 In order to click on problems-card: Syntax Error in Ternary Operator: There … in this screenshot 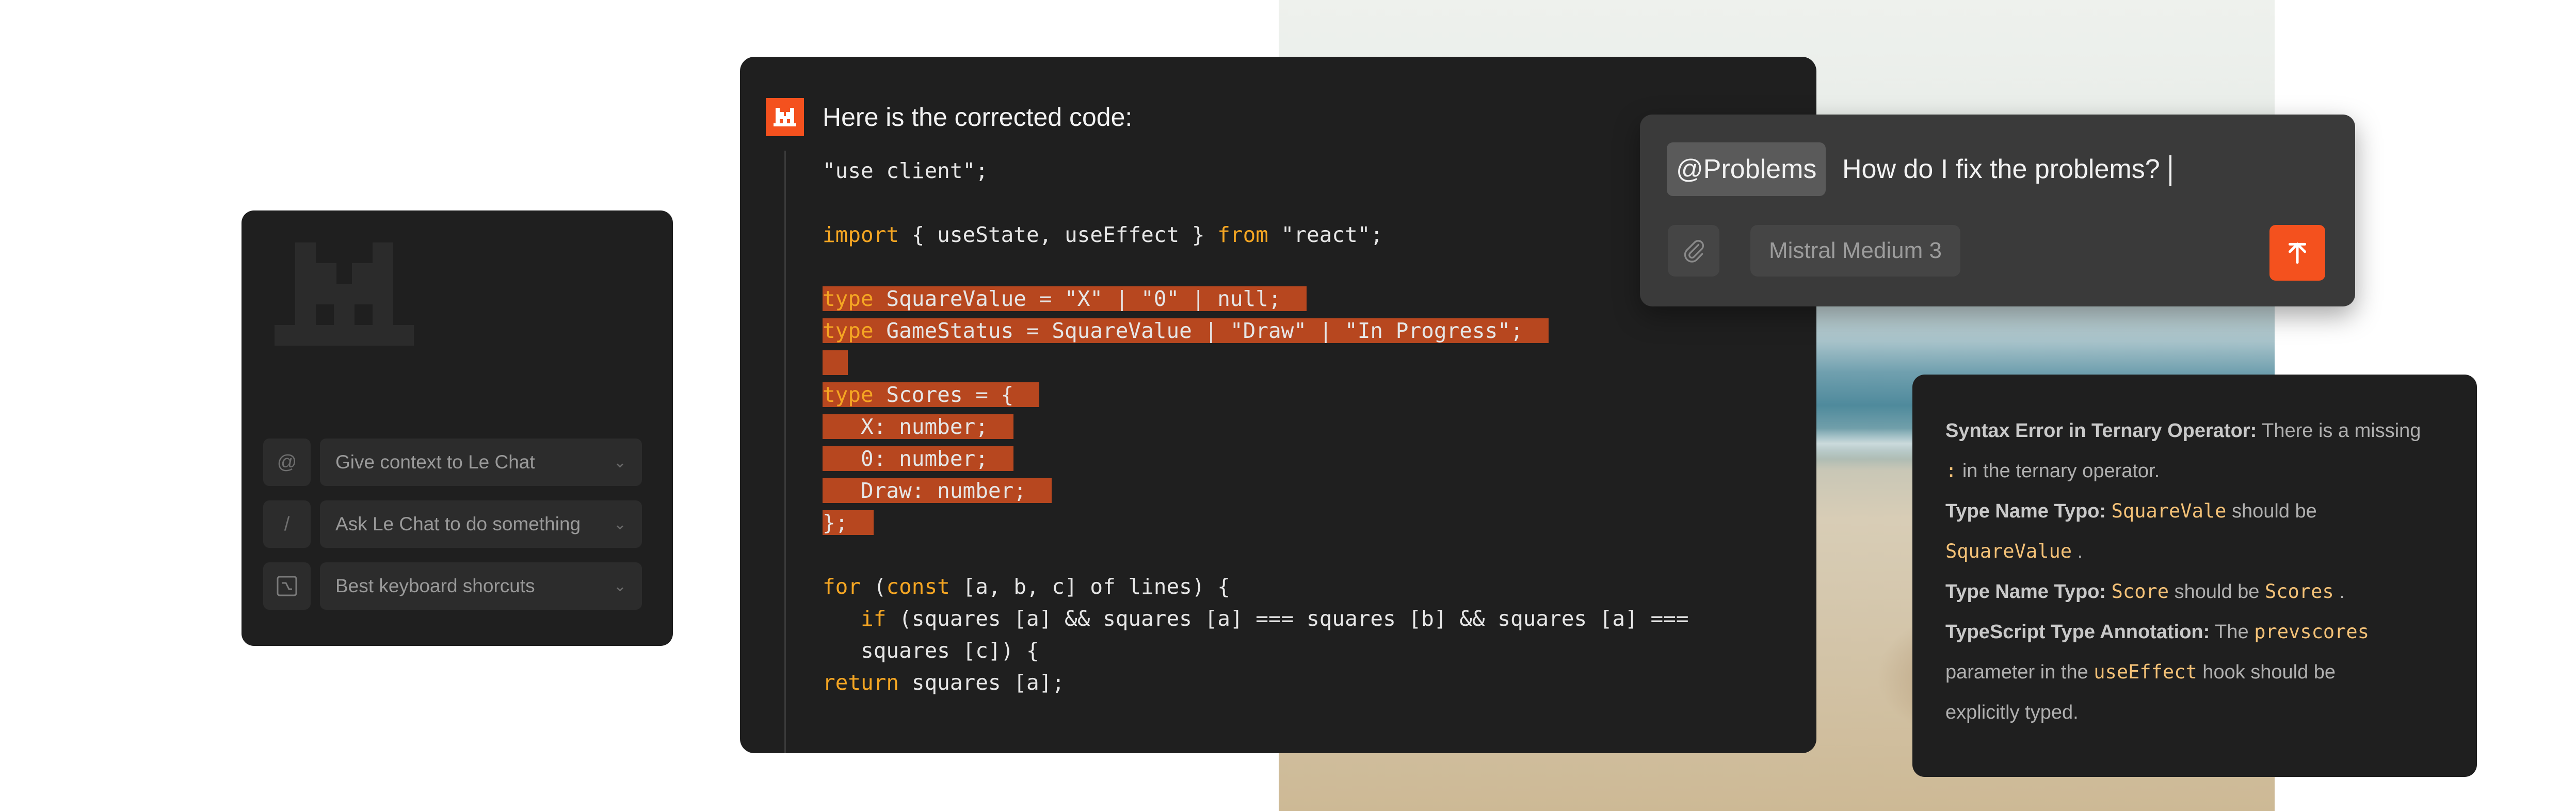, I will do `click(2194, 576)`.